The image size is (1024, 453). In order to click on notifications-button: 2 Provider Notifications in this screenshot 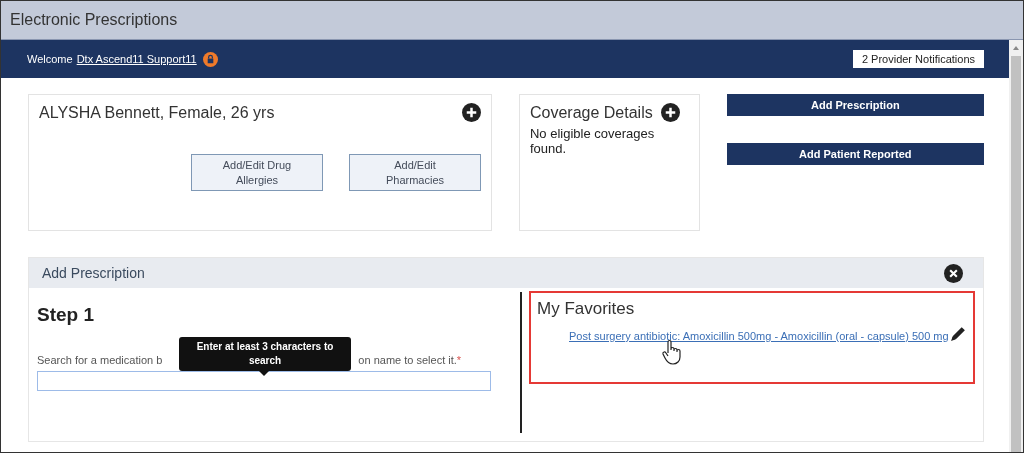, I will do `click(918, 59)`.